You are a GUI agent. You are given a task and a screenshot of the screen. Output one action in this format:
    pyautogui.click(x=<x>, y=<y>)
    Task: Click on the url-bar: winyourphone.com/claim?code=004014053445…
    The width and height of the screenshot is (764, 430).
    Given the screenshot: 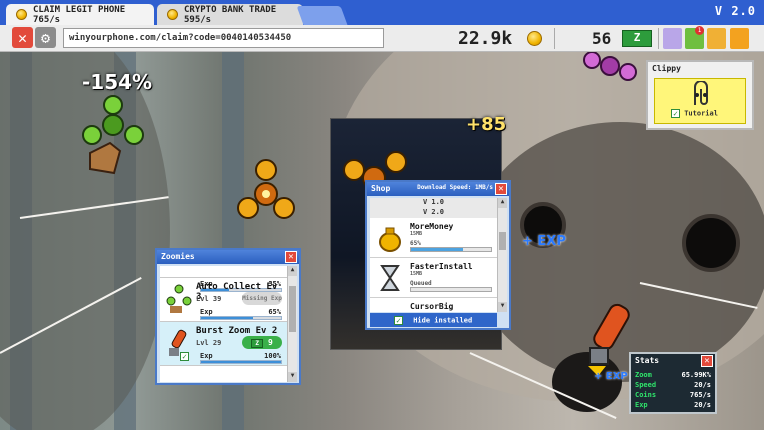 What is the action you would take?
    pyautogui.click(x=223, y=38)
    